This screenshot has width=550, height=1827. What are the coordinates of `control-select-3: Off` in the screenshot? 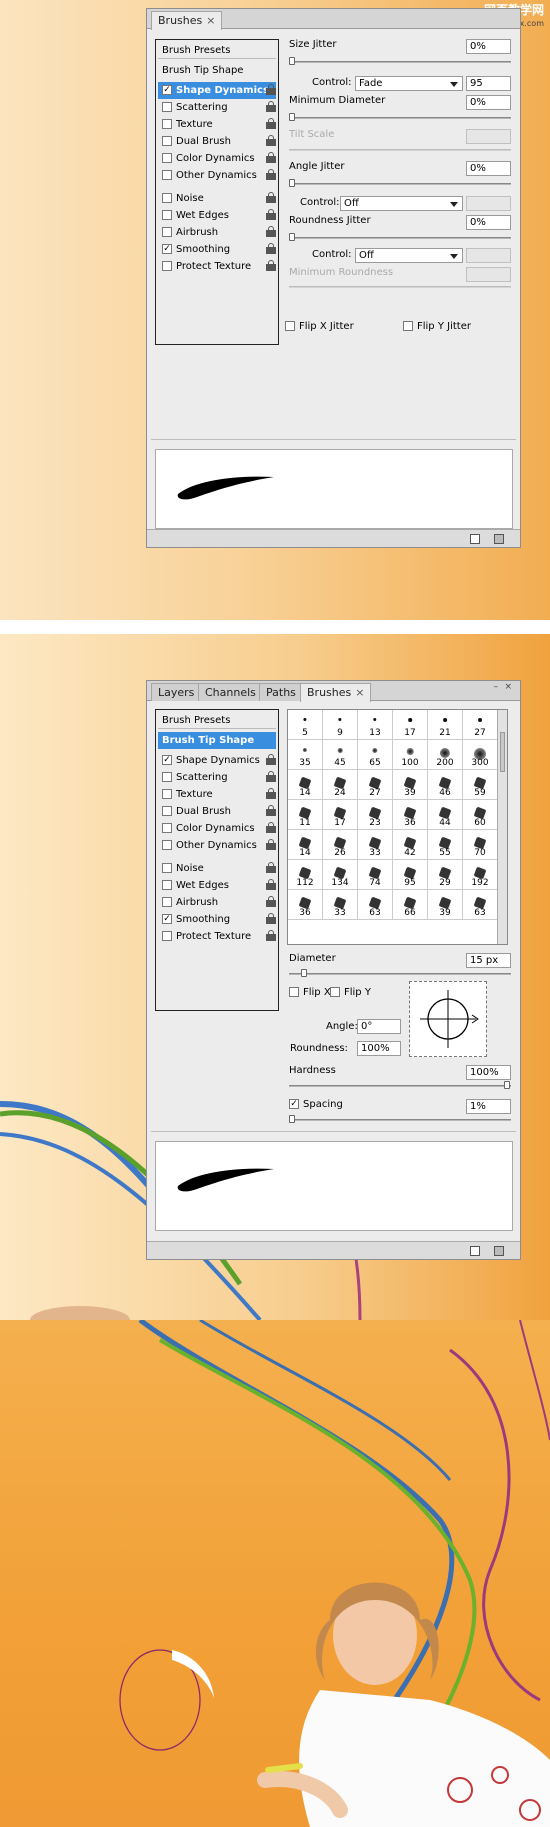 It's located at (409, 255).